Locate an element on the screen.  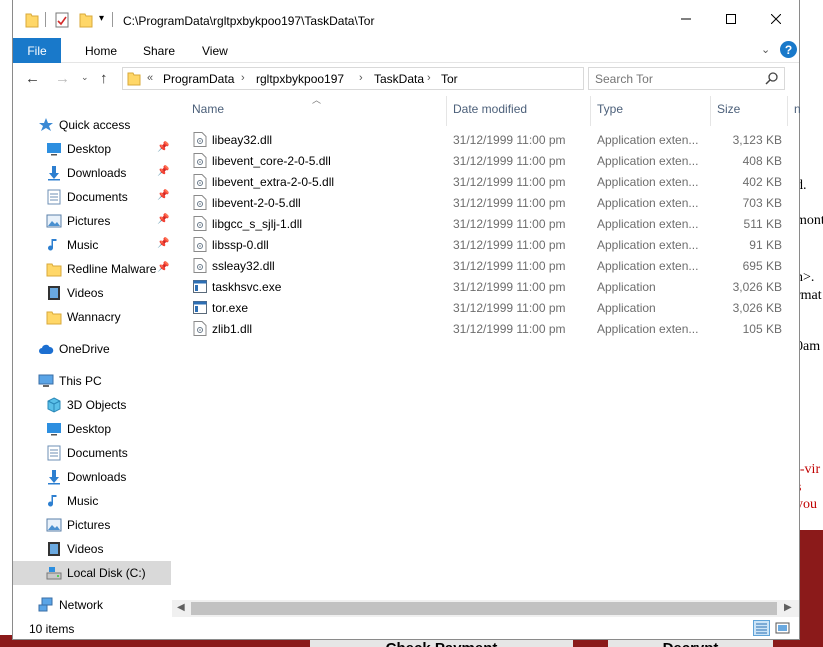
sidebar-item-wannacry: Wannacry is located at coordinates (92, 317).